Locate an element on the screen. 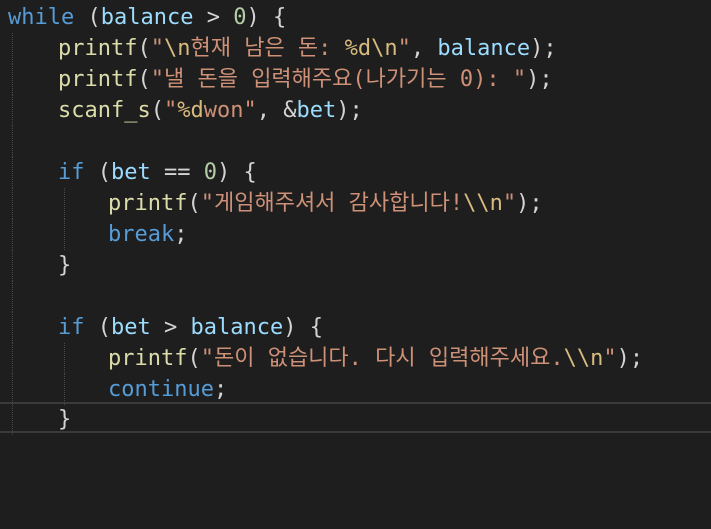 This screenshot has height=529, width=711. code-line: continue; is located at coordinates (355, 389).